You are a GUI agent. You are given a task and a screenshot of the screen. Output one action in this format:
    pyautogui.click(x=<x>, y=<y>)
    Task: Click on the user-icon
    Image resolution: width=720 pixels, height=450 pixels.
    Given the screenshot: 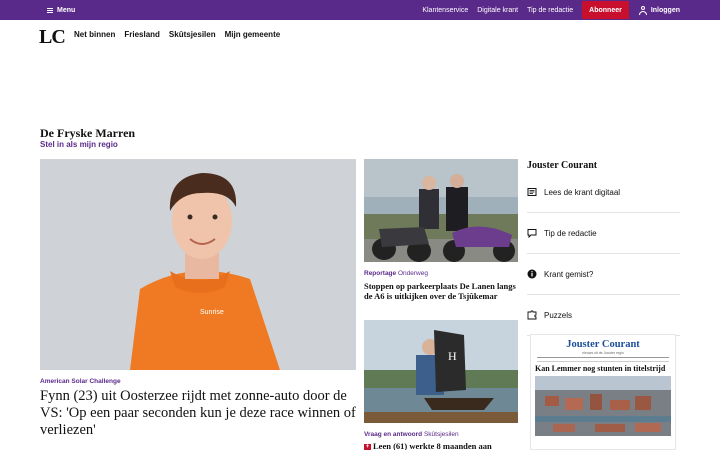 What is the action you would take?
    pyautogui.click(x=642, y=10)
    